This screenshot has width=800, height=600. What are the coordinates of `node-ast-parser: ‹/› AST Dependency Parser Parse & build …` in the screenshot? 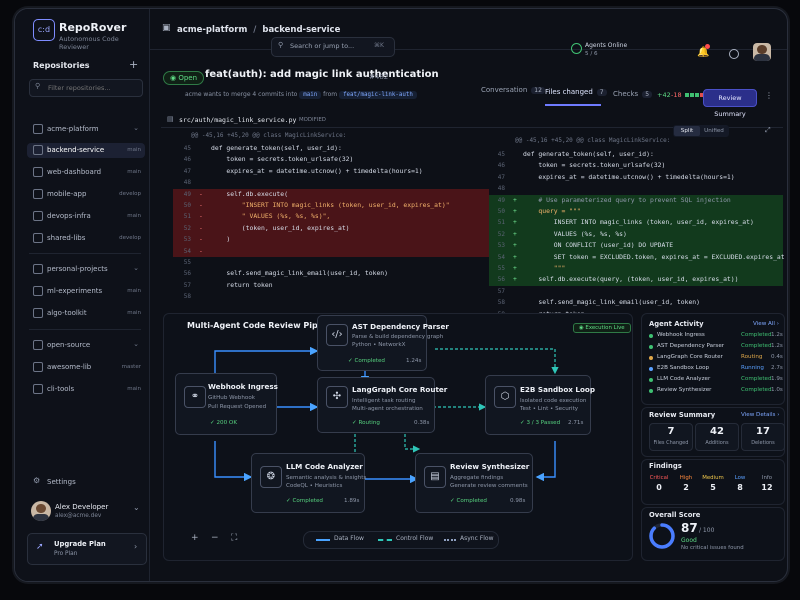 It's located at (383, 343).